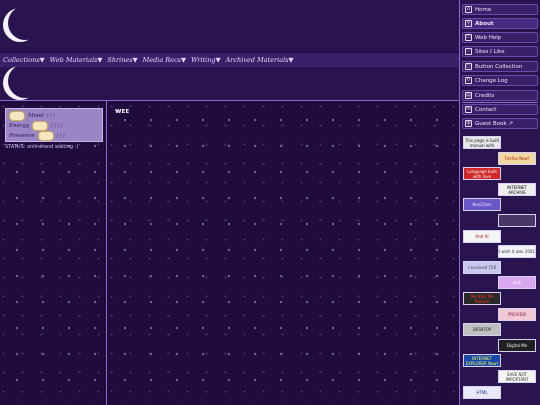 The width and height of the screenshot is (540, 405). Describe the element at coordinates (260, 60) in the screenshot. I see `nav-archived-materials: Archived Materials▼` at that location.